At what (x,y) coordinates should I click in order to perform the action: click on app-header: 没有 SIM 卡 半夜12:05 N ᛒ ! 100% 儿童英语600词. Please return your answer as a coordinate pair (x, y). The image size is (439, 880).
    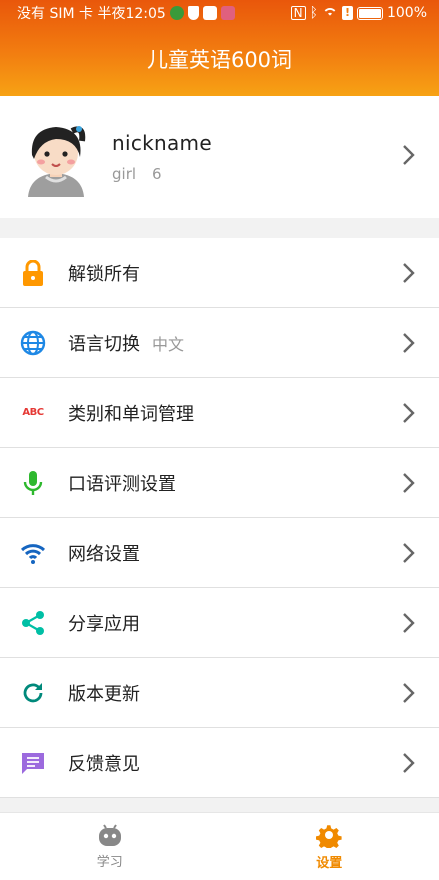
    Looking at the image, I should click on (219, 48).